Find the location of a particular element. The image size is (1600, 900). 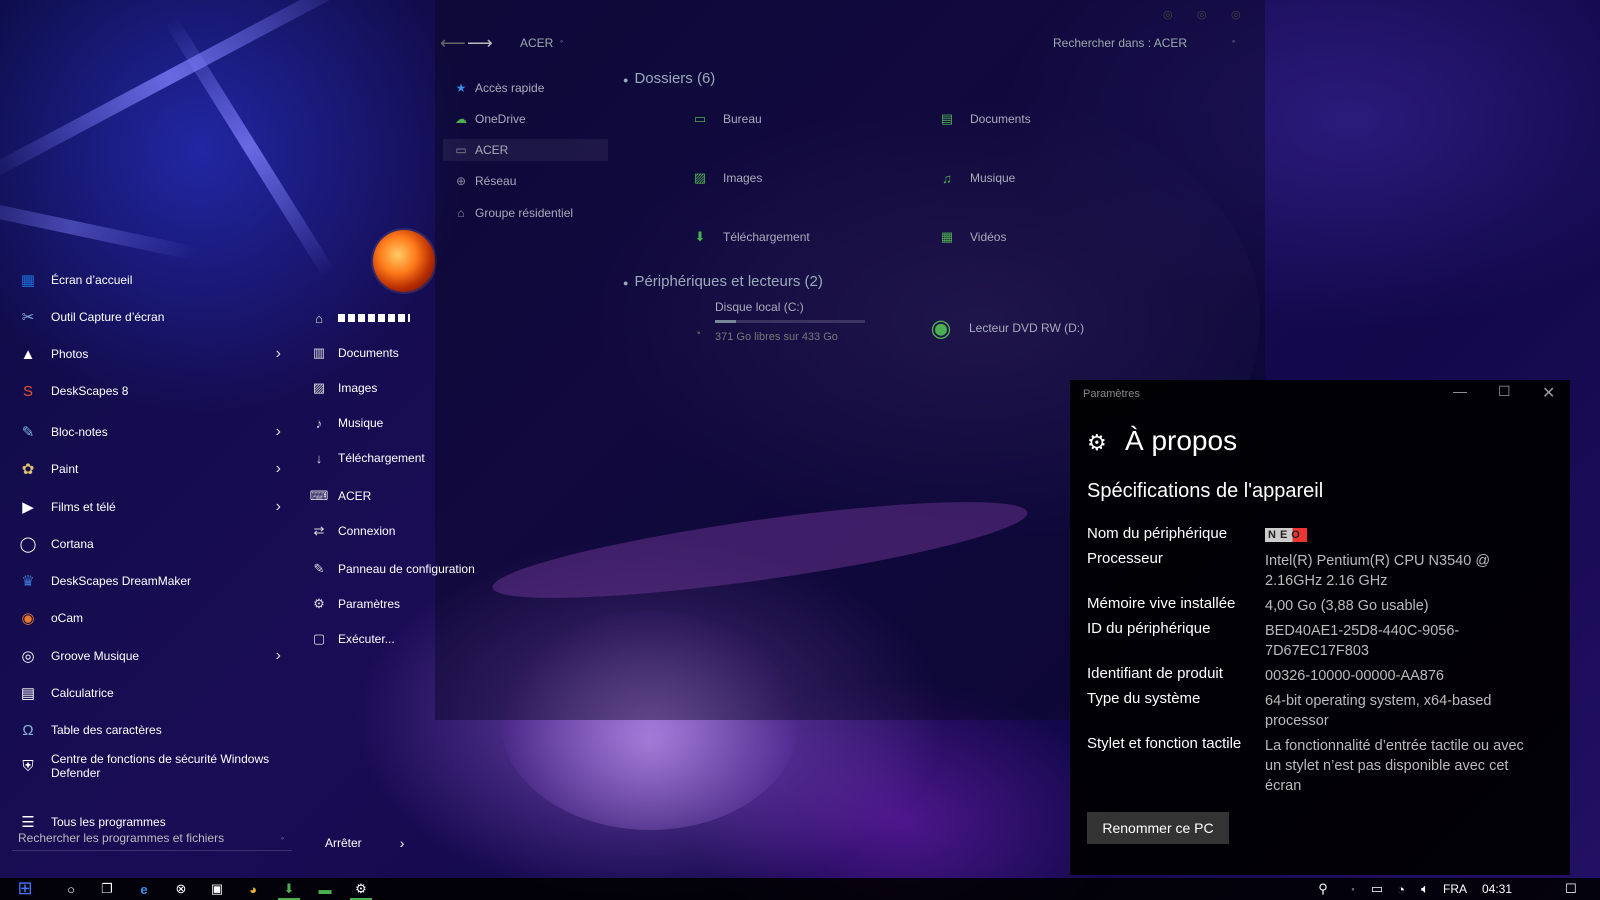

app-active-icon: ⬇ is located at coordinates (289, 890).